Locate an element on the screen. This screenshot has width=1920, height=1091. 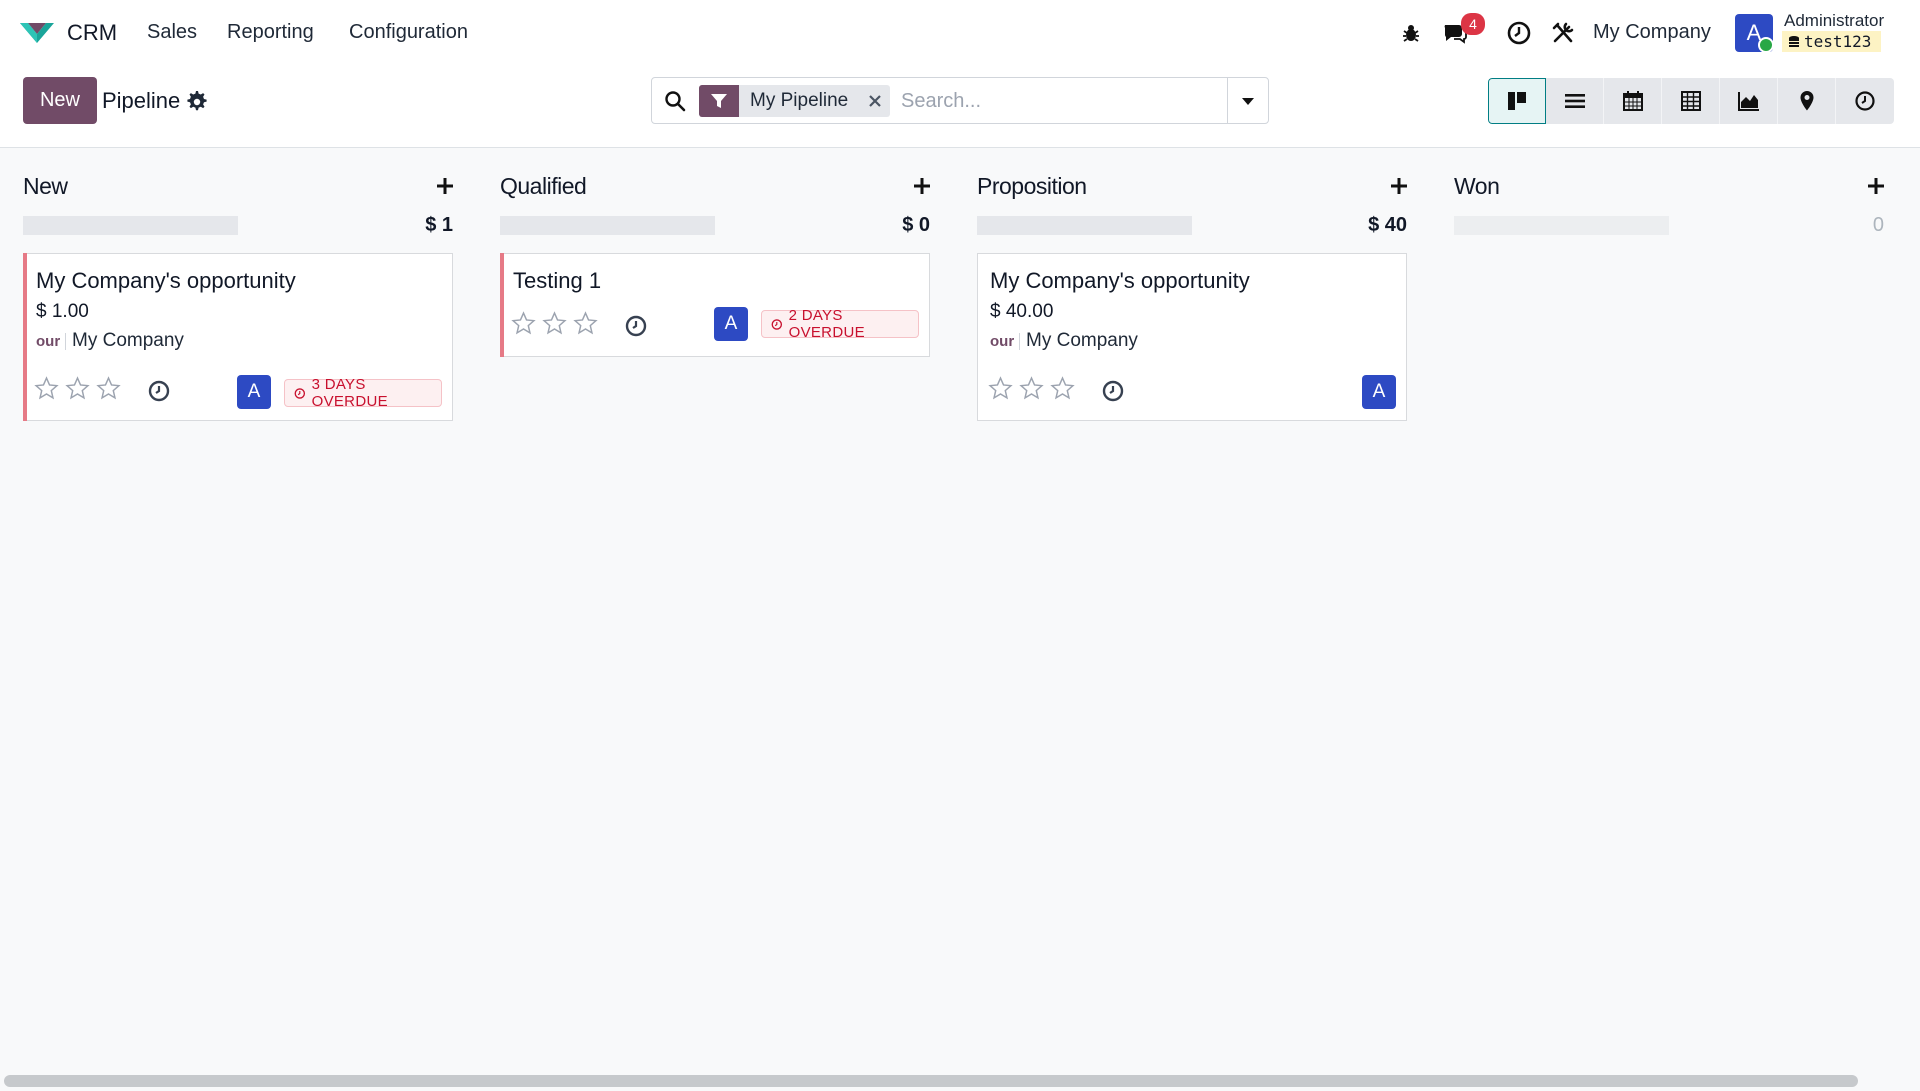
overdue-badge: 3 DAYS OVERDUE is located at coordinates (363, 393).